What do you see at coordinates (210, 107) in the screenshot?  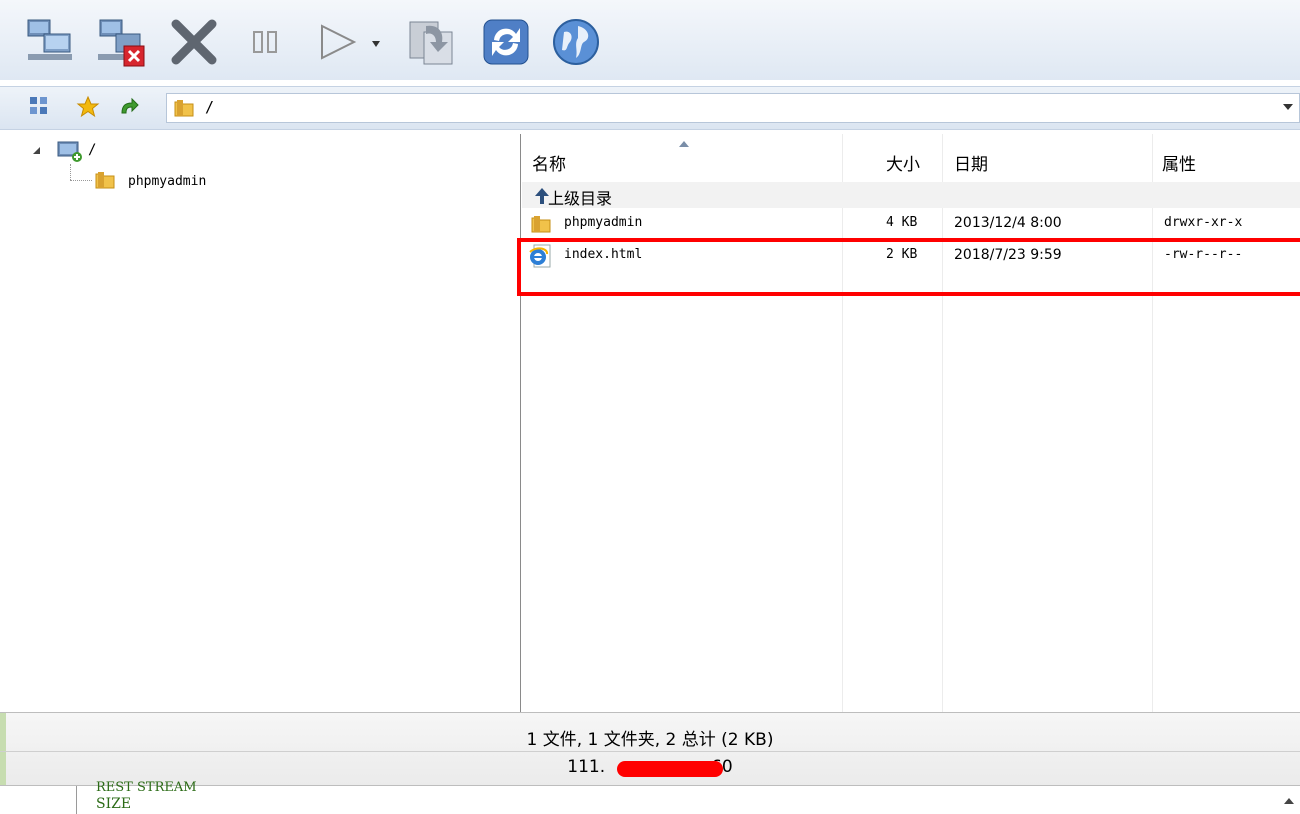 I see `address-path: /` at bounding box center [210, 107].